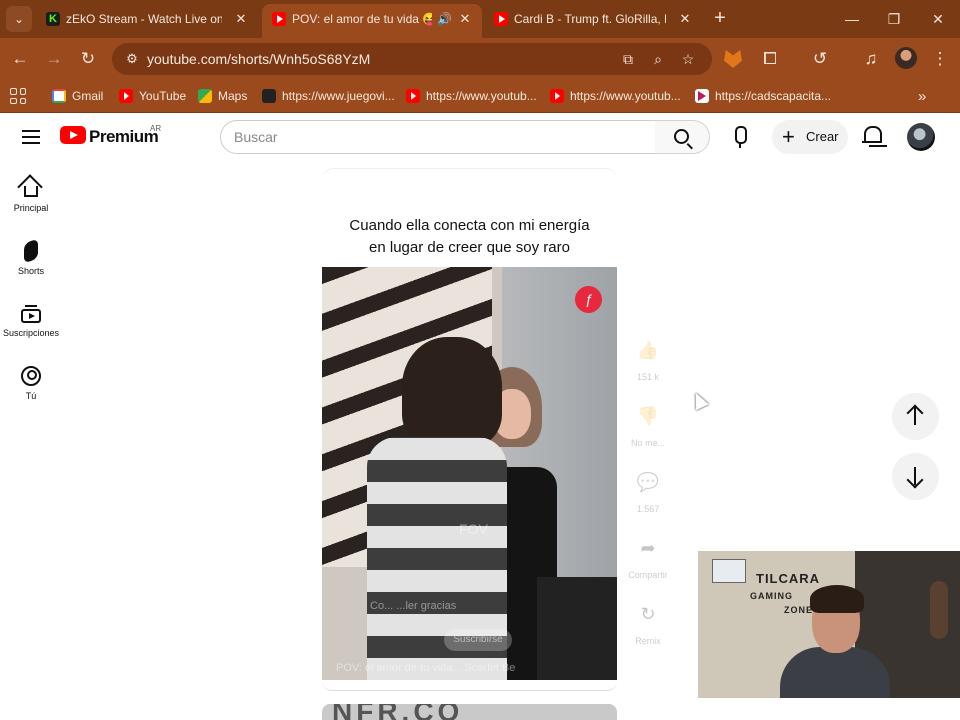 The width and height of the screenshot is (960, 720). Describe the element at coordinates (144, 19) in the screenshot. I see `tab-title: zEkO Stream - Watch Live on Ki` at that location.